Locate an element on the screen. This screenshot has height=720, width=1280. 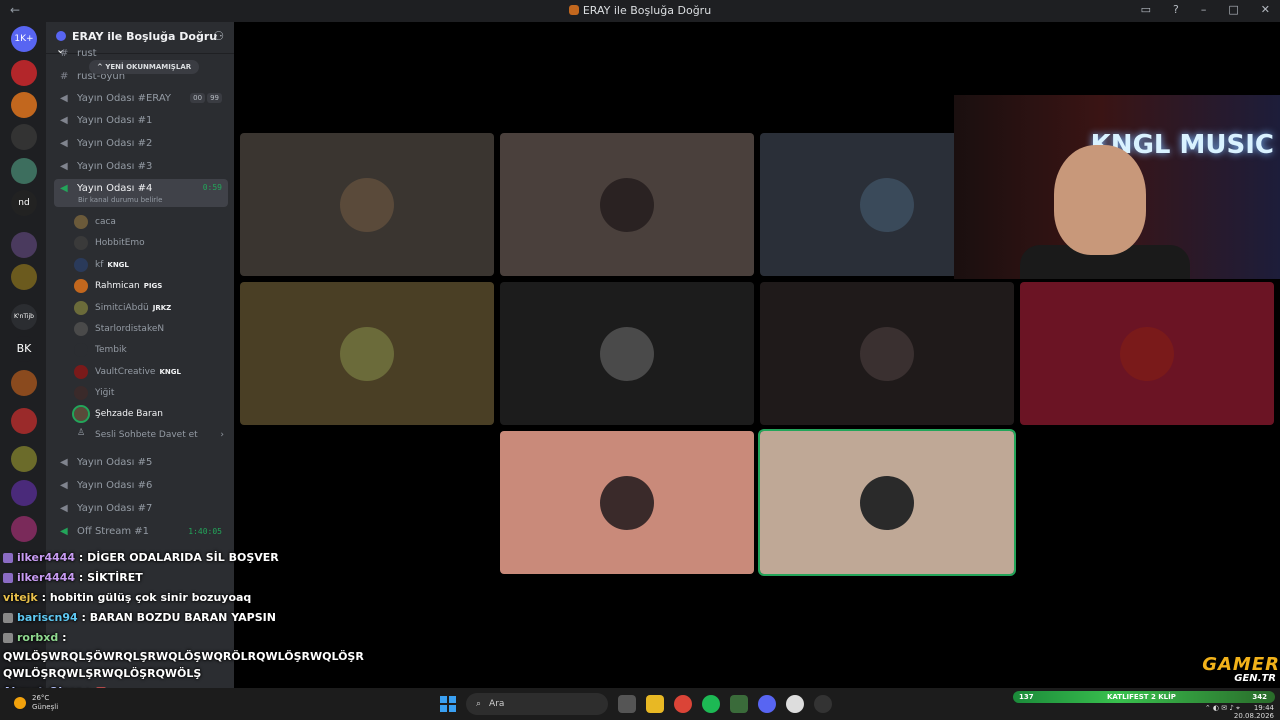
new-unreads-button: ^ YENİ OKUNMAMIŞLAR is located at coordinates (144, 67).